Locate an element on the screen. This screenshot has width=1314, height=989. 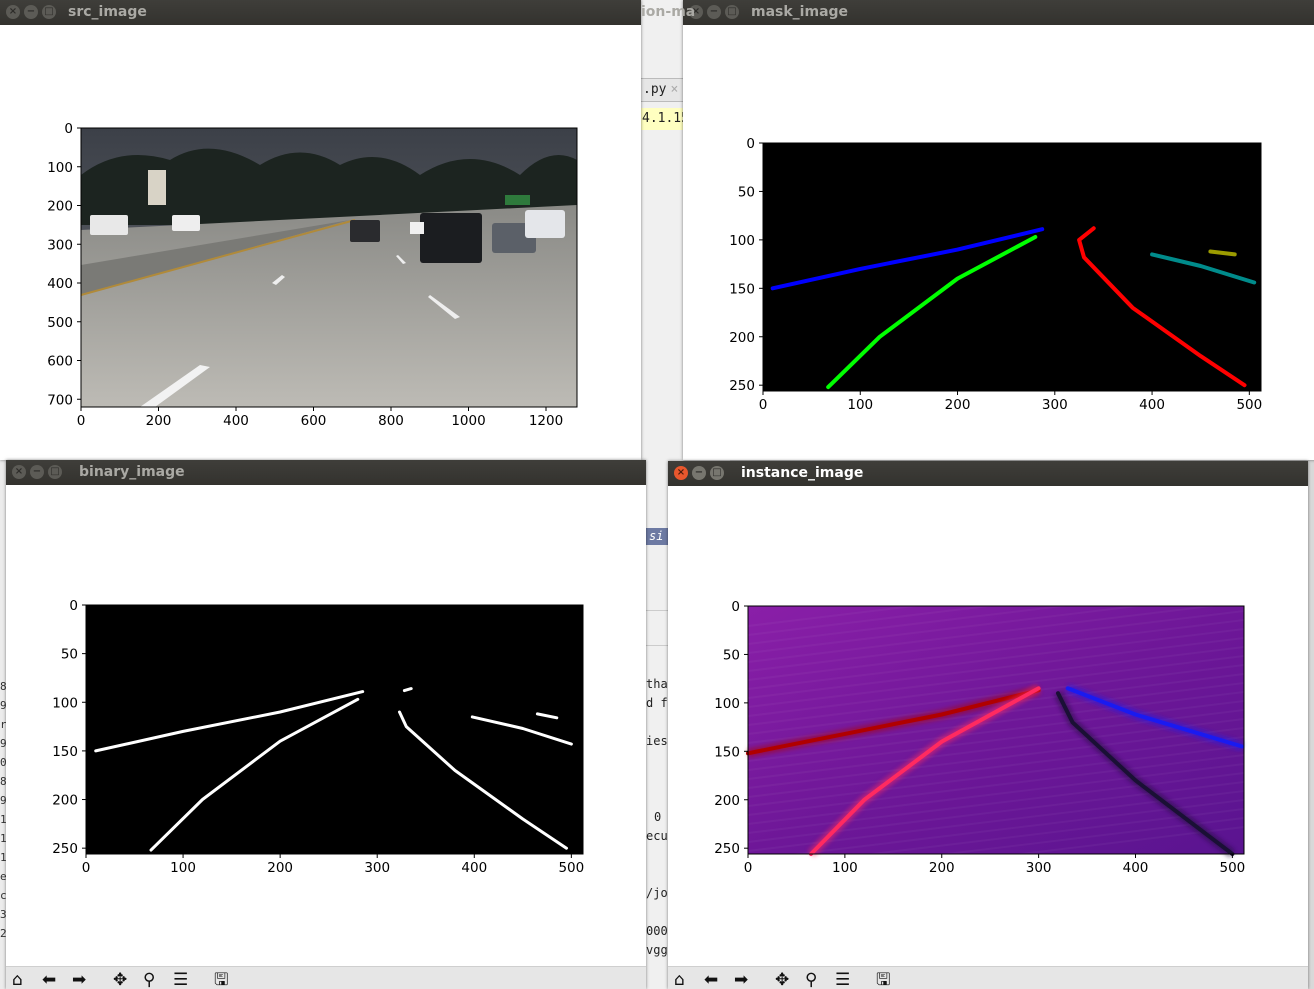
window-titlebar: × − □ instance_image is located at coordinates (988, 473).